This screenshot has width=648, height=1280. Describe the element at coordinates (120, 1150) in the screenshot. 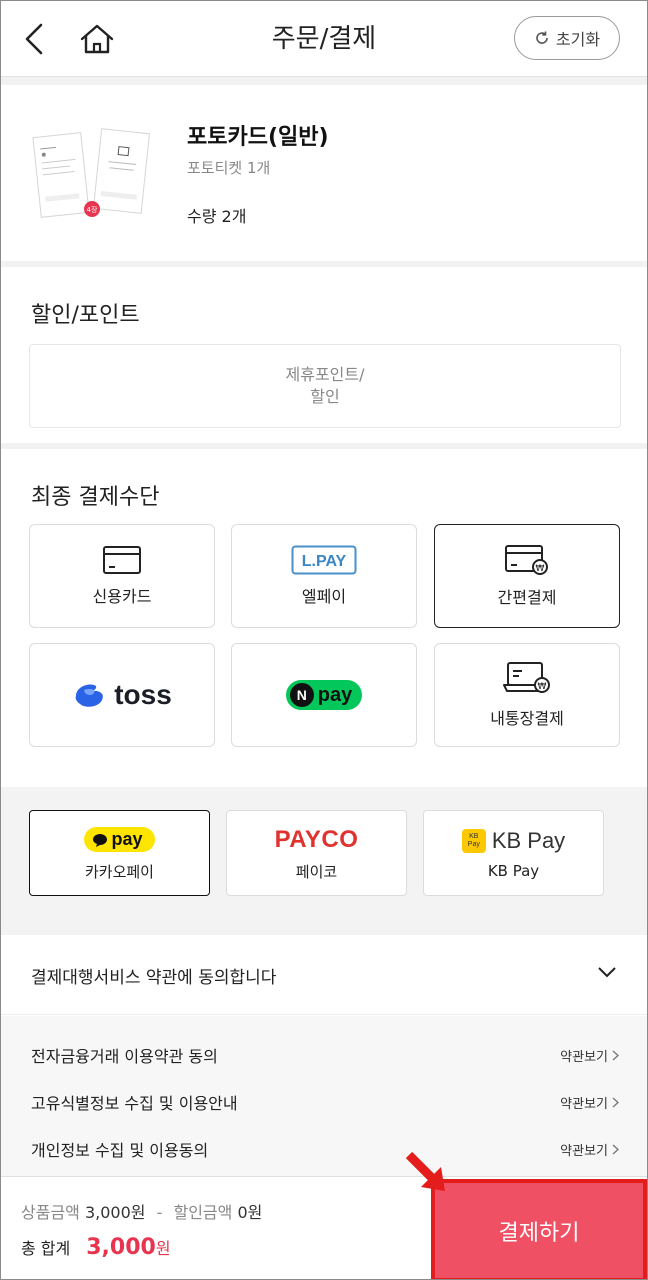

I see `term-title: 개인정보 수집 및 이용동의` at that location.